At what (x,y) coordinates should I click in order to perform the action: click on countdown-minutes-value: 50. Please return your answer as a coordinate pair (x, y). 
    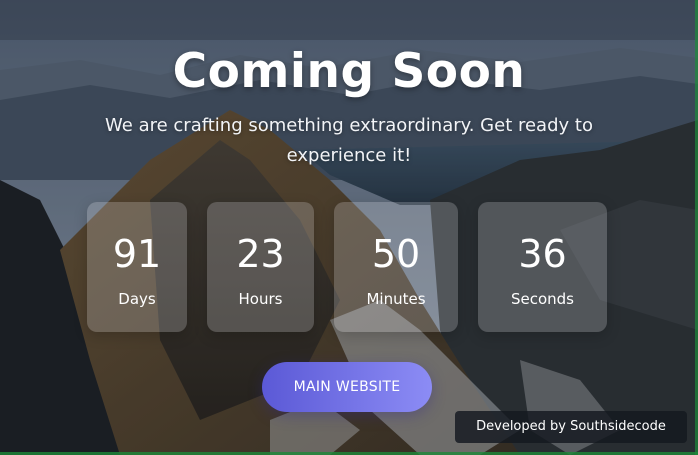
    Looking at the image, I should click on (396, 254).